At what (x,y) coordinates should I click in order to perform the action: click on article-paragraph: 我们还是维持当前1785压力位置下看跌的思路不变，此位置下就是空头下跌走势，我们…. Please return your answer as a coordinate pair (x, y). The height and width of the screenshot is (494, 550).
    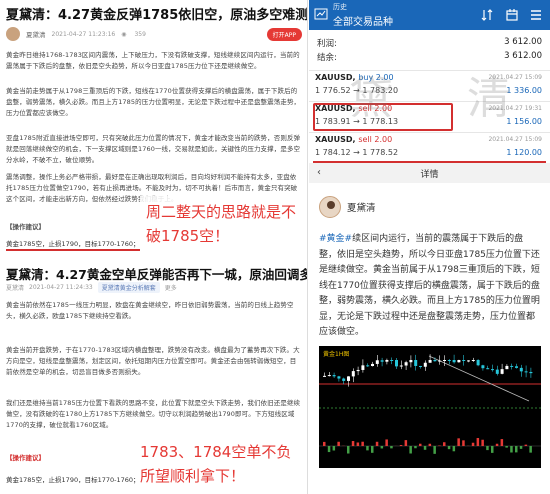
    Looking at the image, I should click on (153, 414).